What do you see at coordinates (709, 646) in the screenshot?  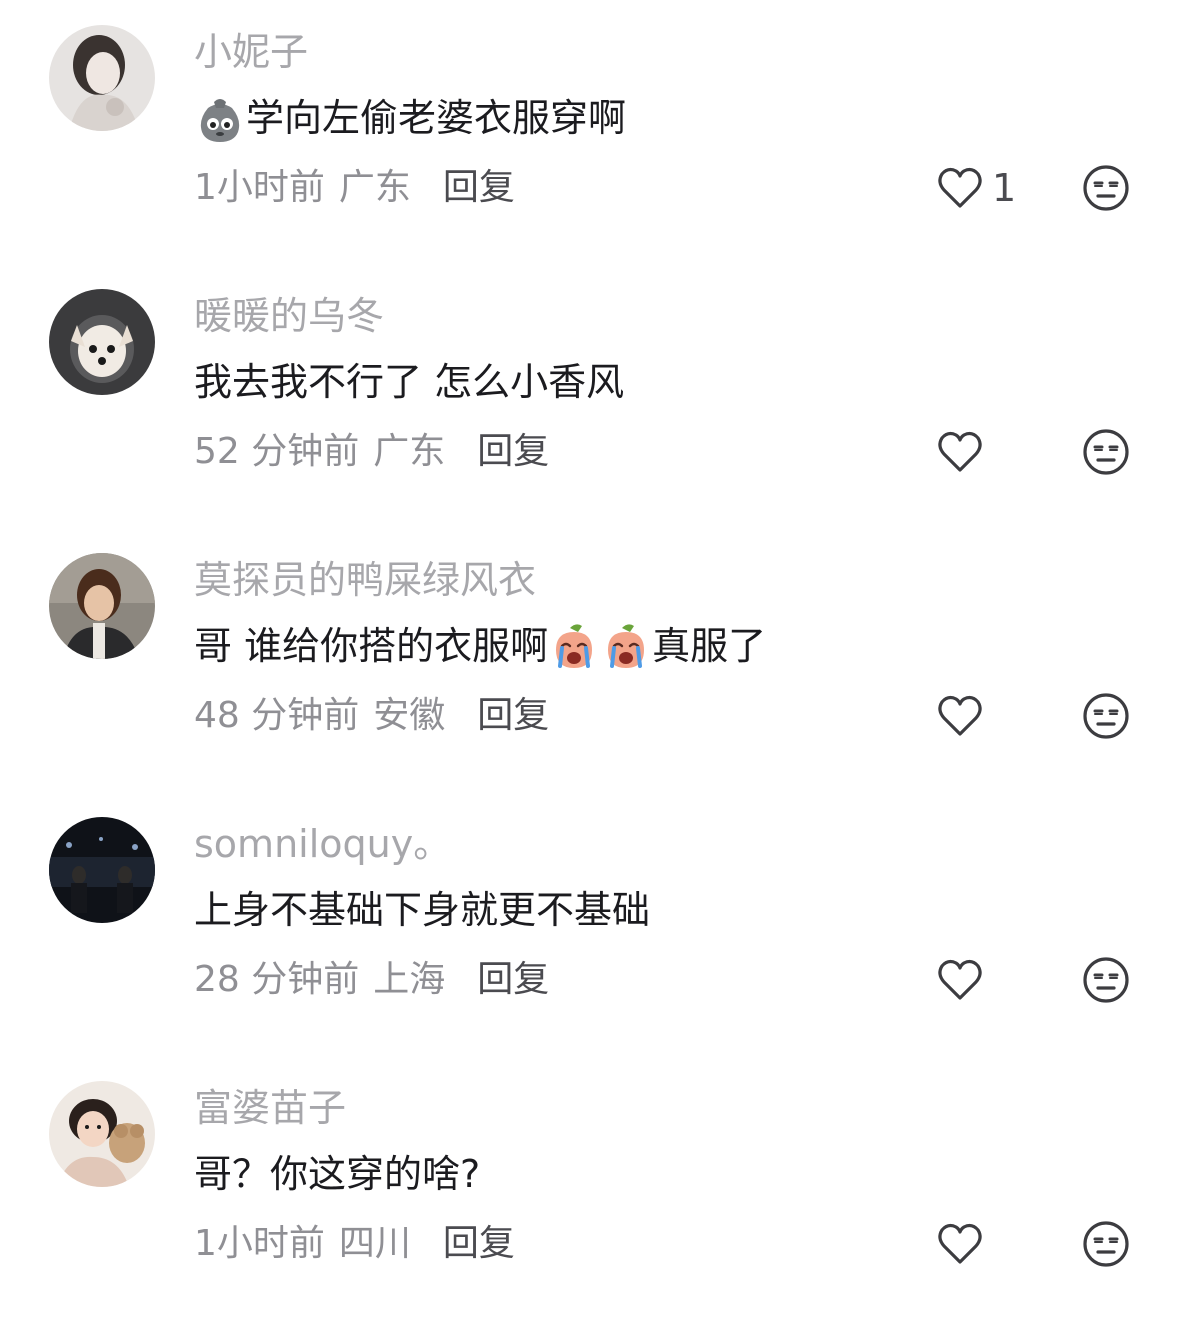 I see `comment-text-tail: 真服了` at bounding box center [709, 646].